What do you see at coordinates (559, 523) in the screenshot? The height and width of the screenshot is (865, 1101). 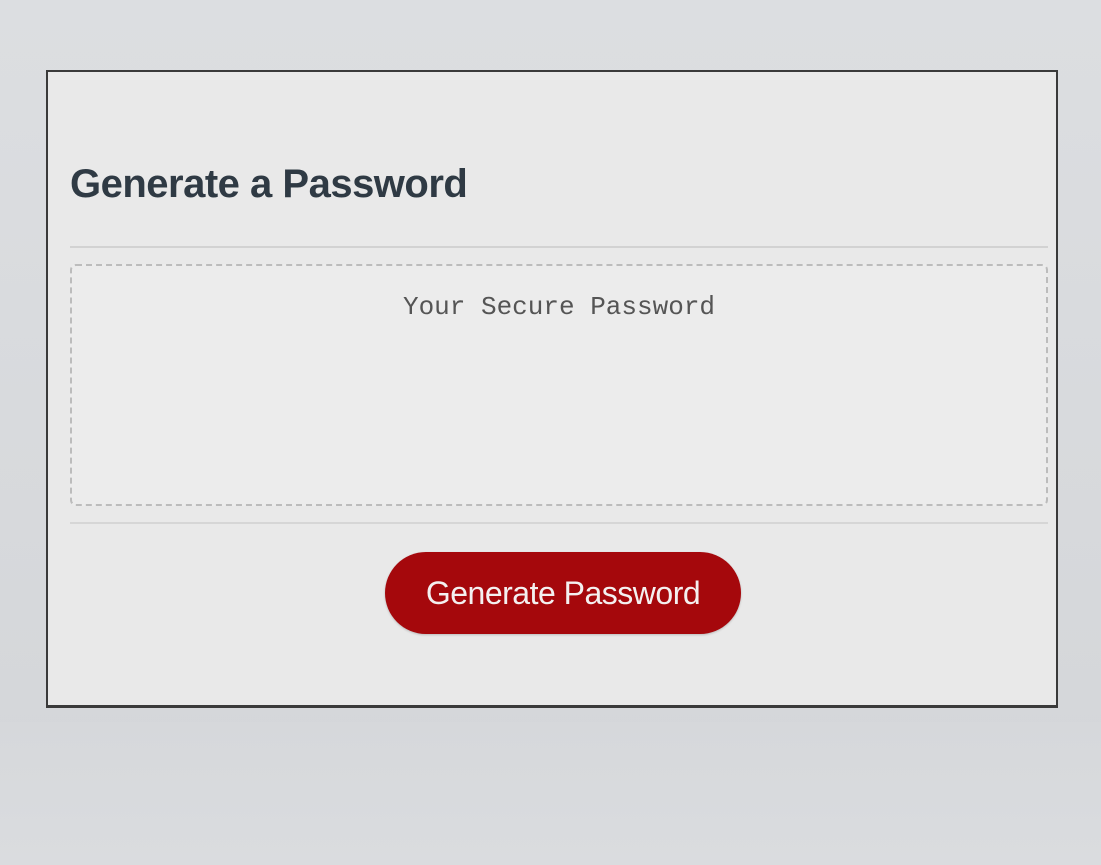 I see `card-footer-divider` at bounding box center [559, 523].